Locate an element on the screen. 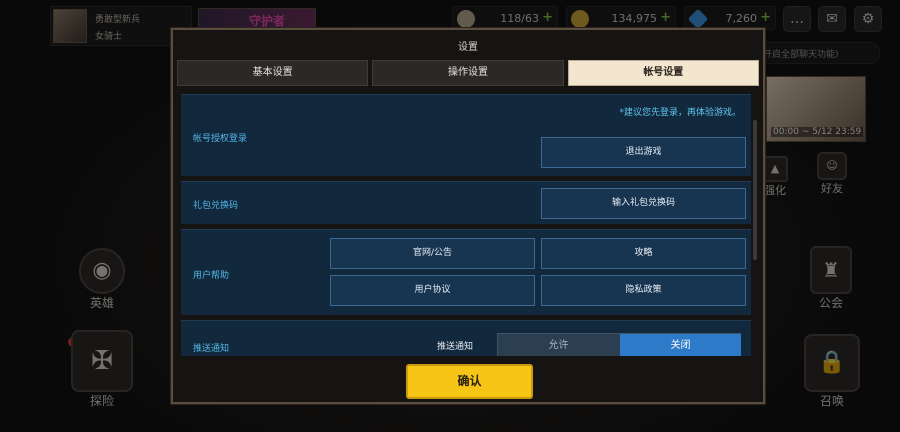  user-help-label: 用户帮助 is located at coordinates (211, 276).